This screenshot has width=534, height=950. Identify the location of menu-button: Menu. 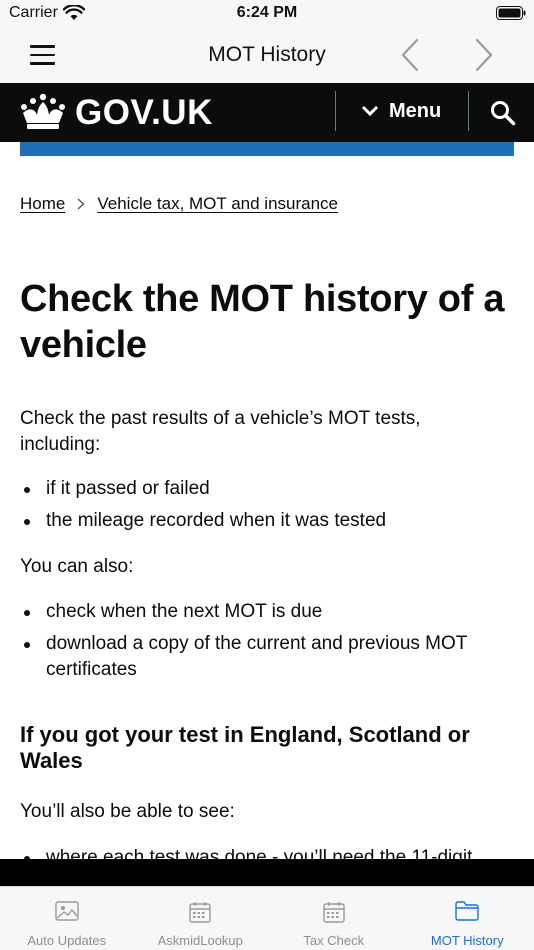
(402, 112).